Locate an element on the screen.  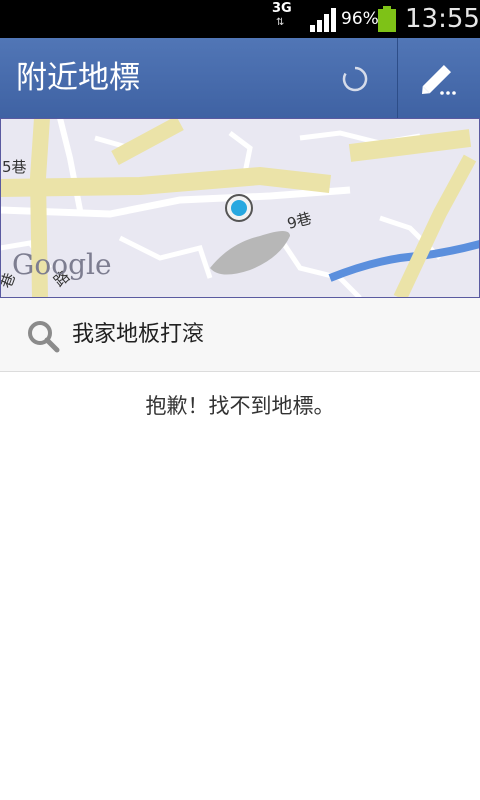
status-bar: 3G ⇅ 96% 13:55 is located at coordinates (240, 19).